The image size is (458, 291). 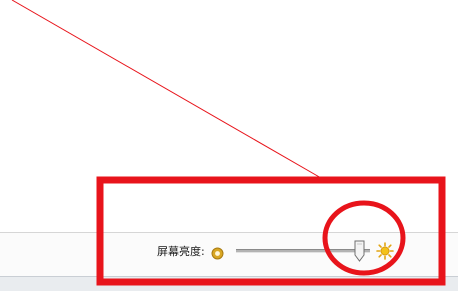 What do you see at coordinates (359, 251) in the screenshot?
I see `brightness-slider-thumb` at bounding box center [359, 251].